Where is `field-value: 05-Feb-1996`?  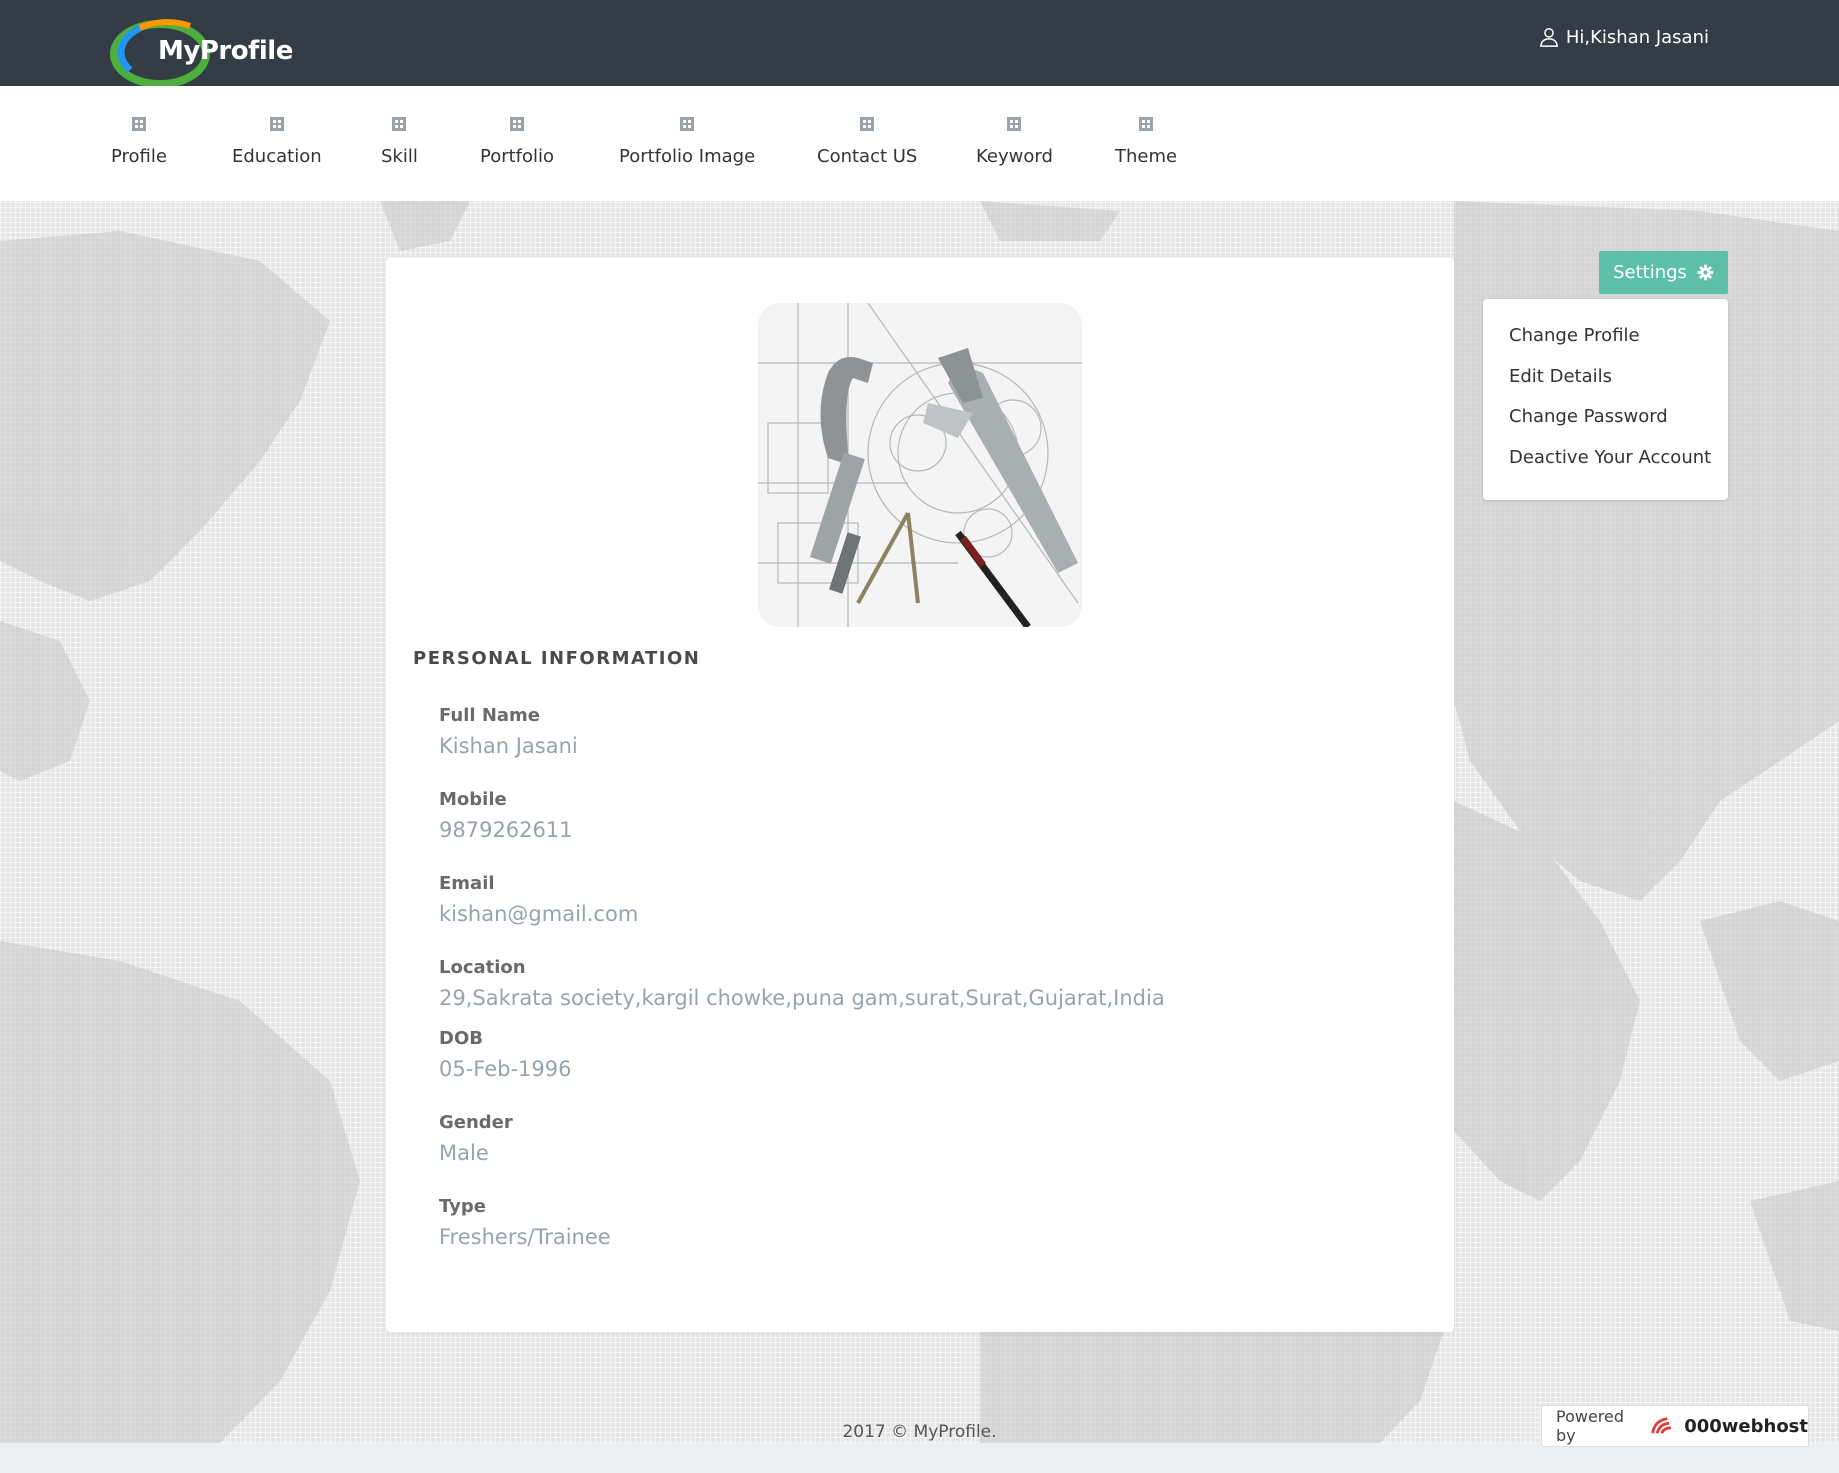
field-value: 05-Feb-1996 is located at coordinates (505, 1069).